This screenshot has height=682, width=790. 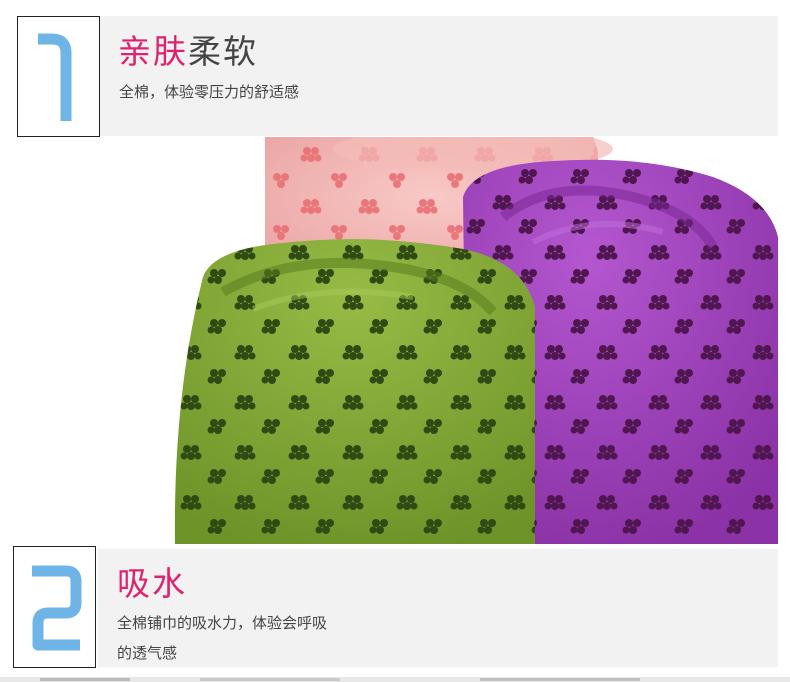 I want to click on feature-title-2-accent: 吸水, so click(x=152, y=583).